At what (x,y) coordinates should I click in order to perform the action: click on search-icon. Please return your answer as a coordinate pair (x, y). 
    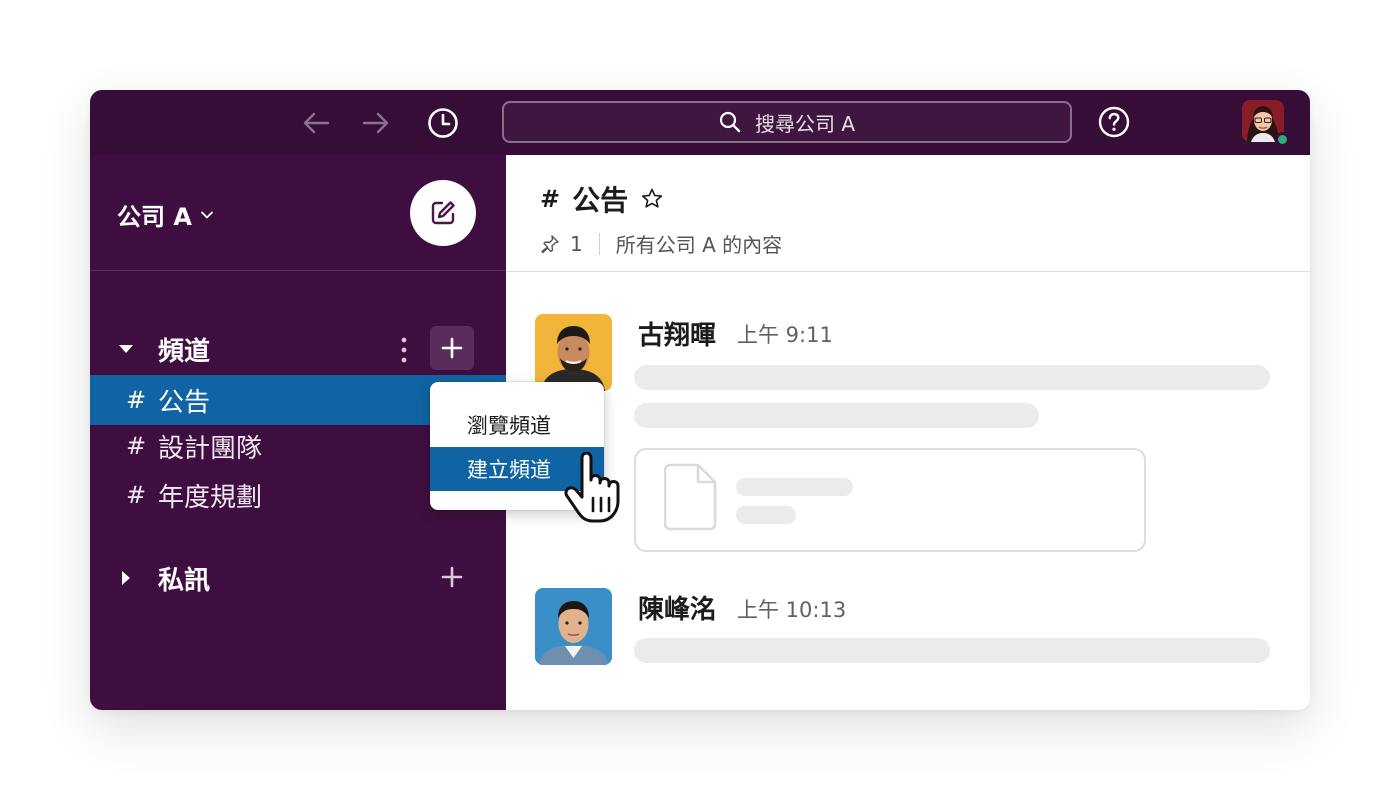
    Looking at the image, I should click on (730, 122).